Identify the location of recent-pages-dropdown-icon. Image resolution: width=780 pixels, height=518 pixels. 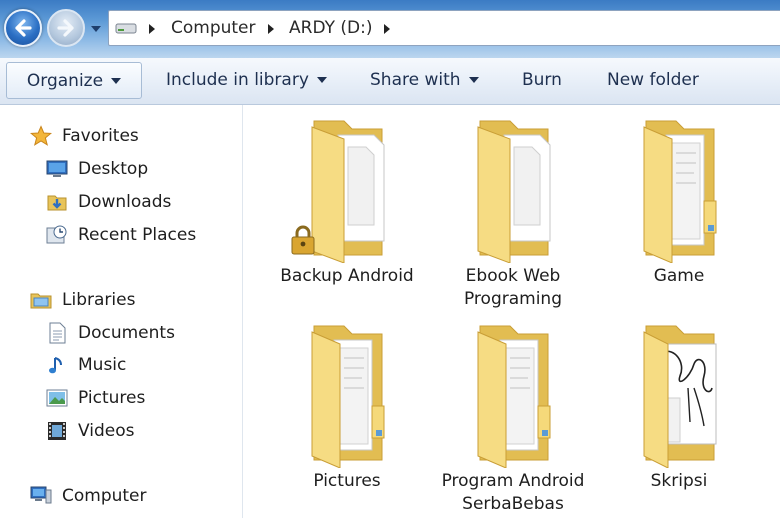
(96, 29).